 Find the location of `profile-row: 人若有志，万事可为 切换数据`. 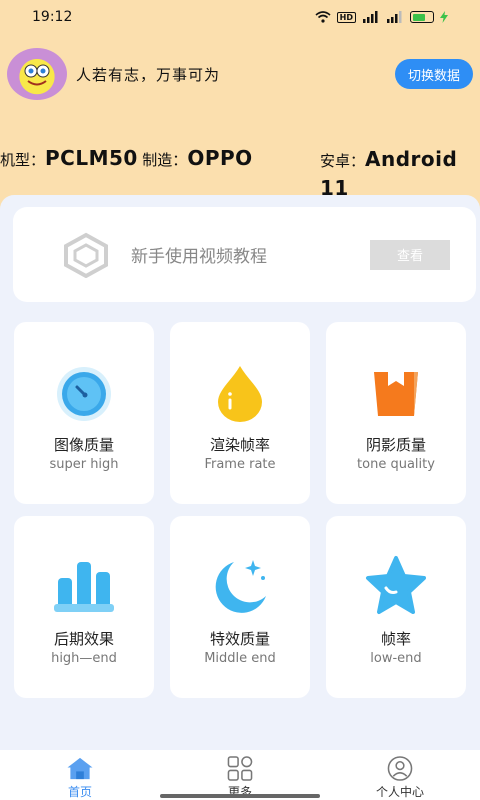

profile-row: 人若有志，万事可为 切换数据 is located at coordinates (240, 74).